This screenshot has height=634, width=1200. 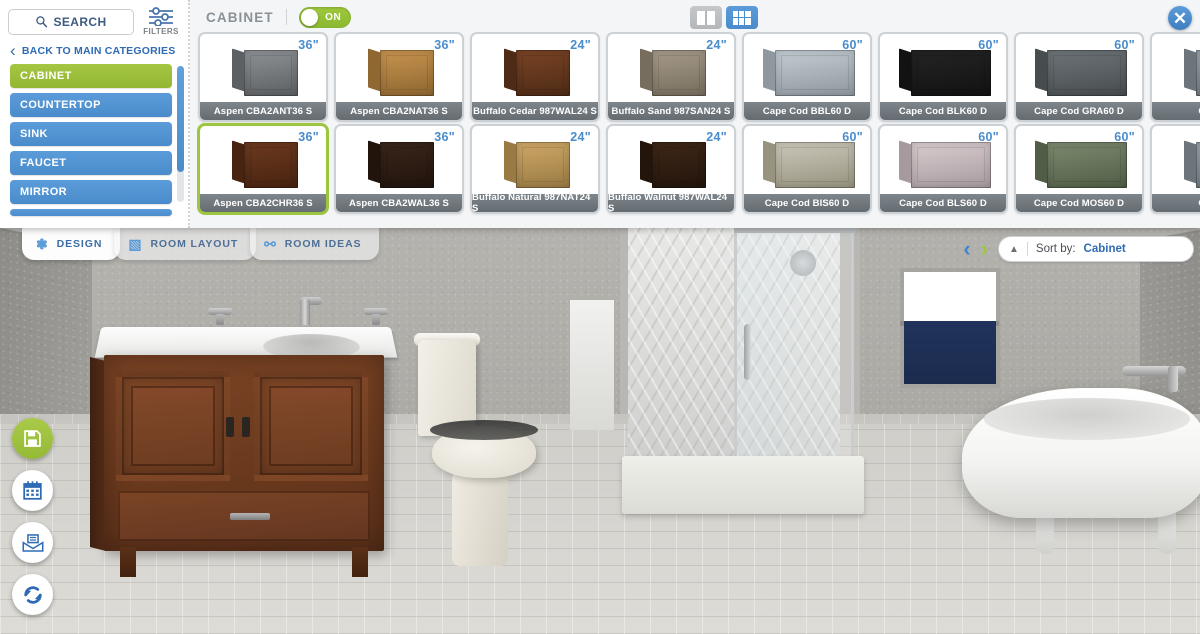 I want to click on vanity-body, so click(x=244, y=466).